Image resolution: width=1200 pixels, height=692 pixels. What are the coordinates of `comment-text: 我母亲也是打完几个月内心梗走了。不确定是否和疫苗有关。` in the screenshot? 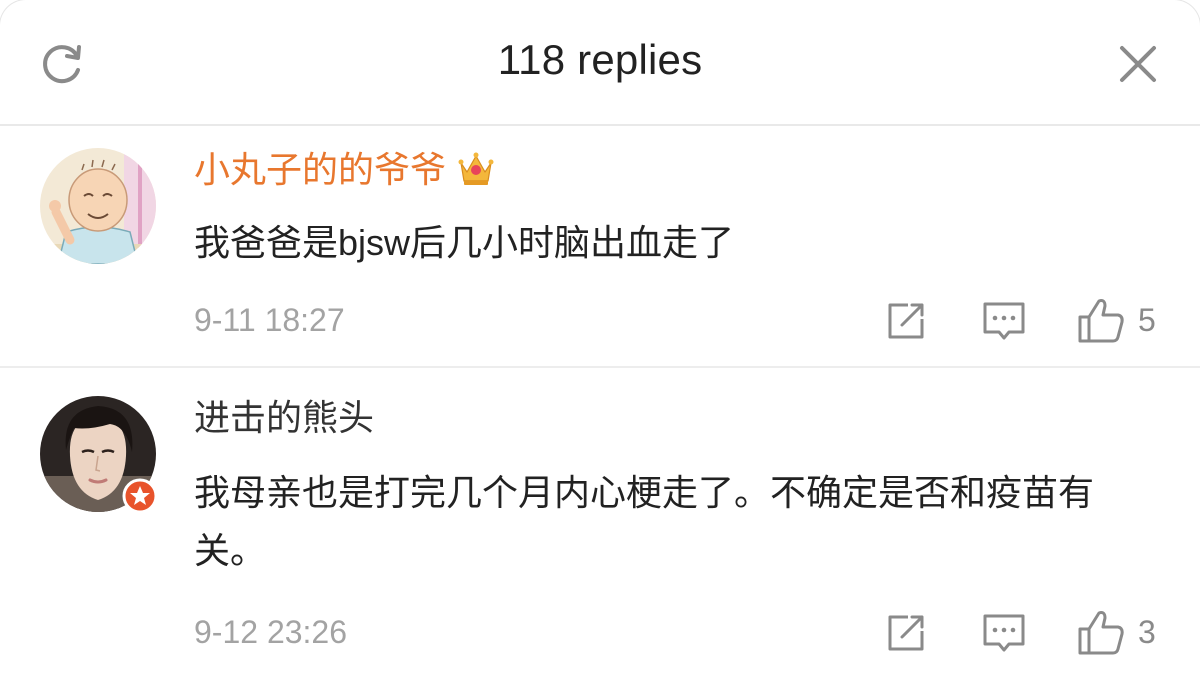 It's located at (644, 521).